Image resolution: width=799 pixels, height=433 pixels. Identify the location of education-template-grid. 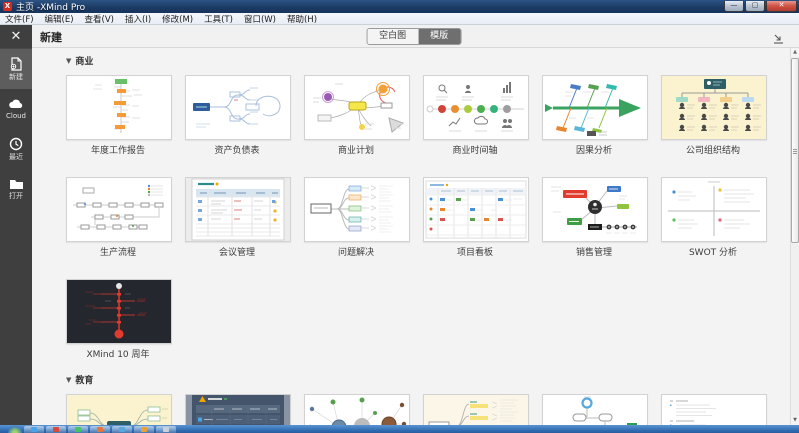
(428, 409).